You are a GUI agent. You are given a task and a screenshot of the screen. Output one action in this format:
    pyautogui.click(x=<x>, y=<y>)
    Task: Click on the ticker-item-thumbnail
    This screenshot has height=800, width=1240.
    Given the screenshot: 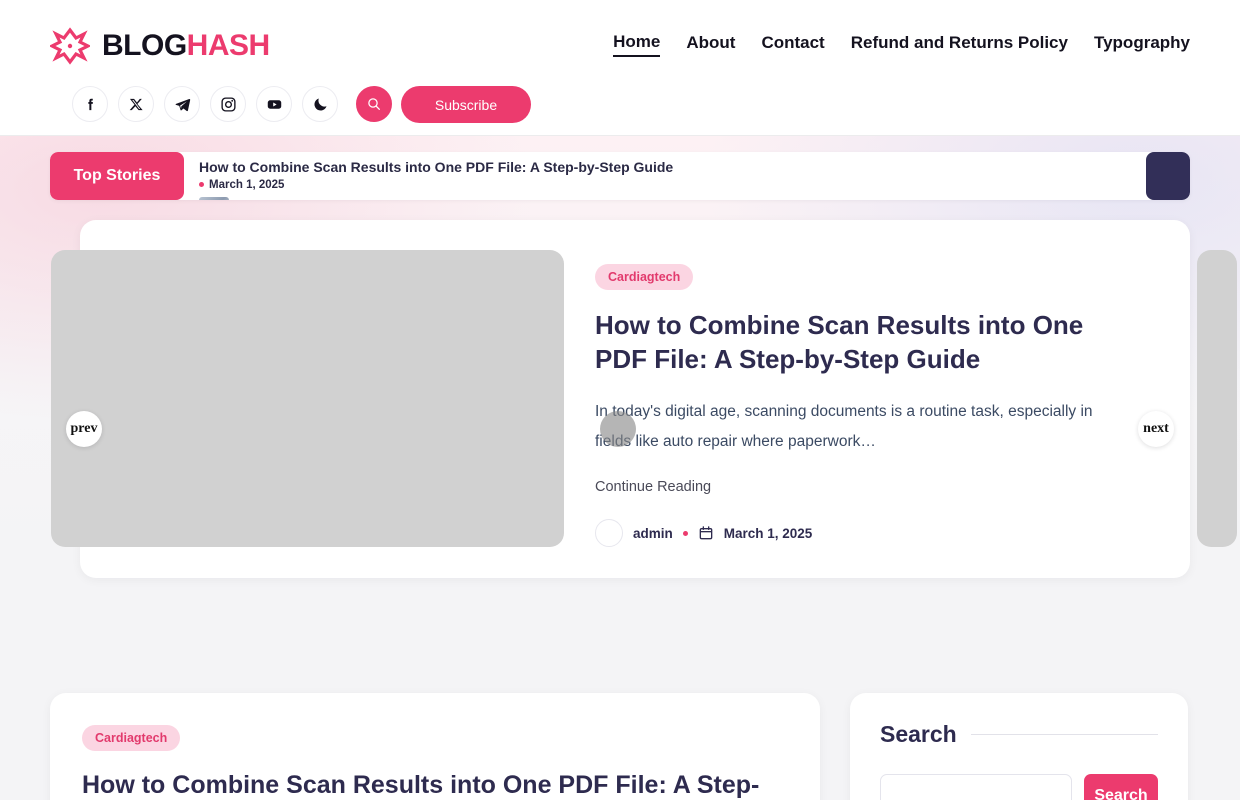 What is the action you would take?
    pyautogui.click(x=214, y=198)
    